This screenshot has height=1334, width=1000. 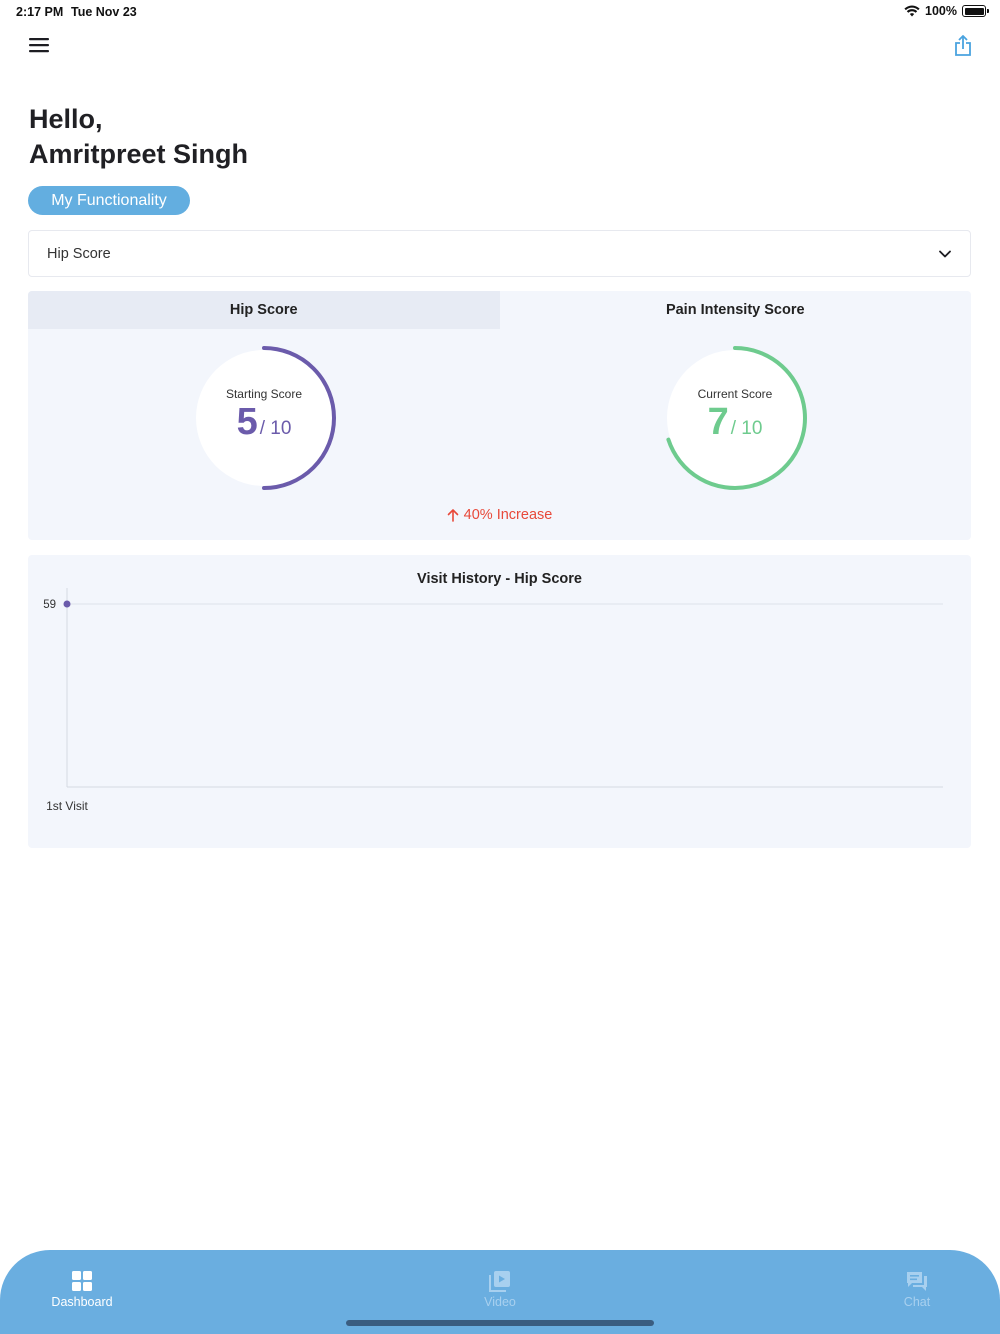 What do you see at coordinates (508, 515) in the screenshot?
I see `score-change-text: 40% Increase` at bounding box center [508, 515].